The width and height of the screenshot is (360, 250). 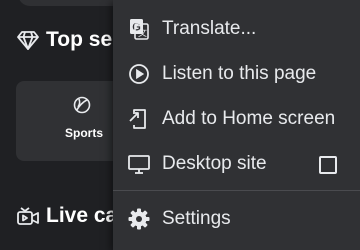 What do you see at coordinates (84, 133) in the screenshot?
I see `sports-label: Sports` at bounding box center [84, 133].